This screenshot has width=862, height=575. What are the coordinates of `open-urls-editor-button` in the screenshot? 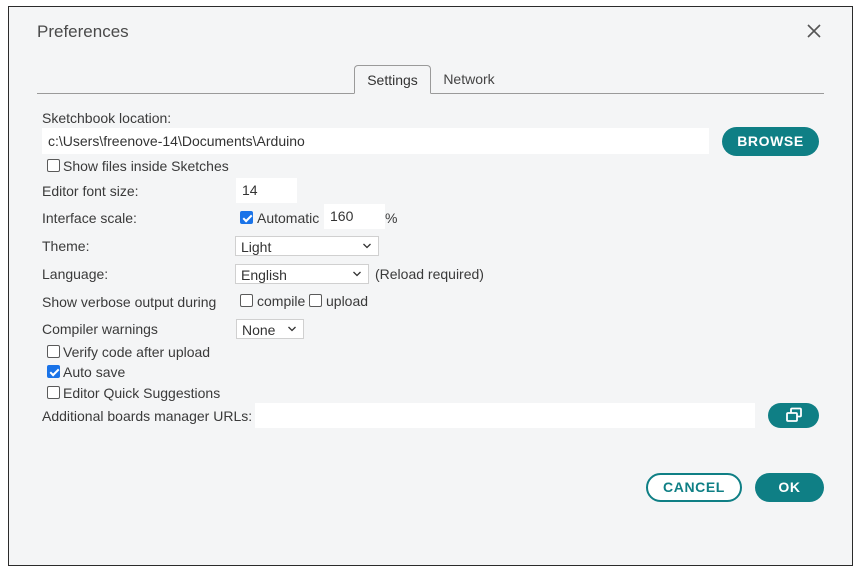 It's located at (793, 415).